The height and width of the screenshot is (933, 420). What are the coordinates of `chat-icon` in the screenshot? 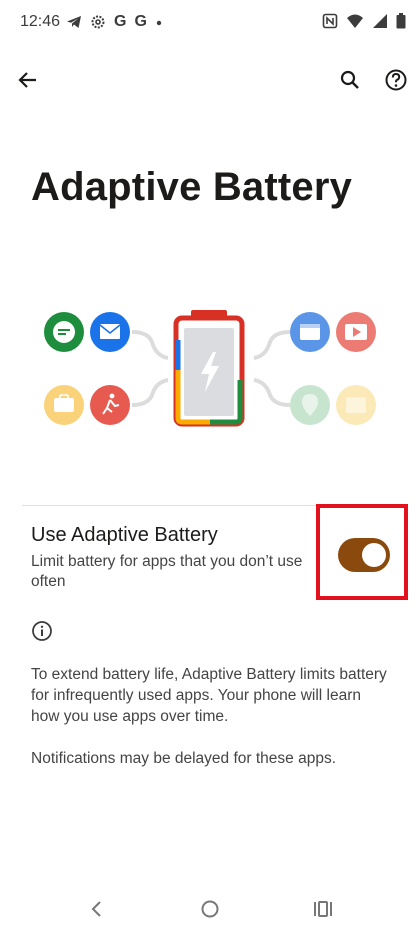 It's located at (64, 332).